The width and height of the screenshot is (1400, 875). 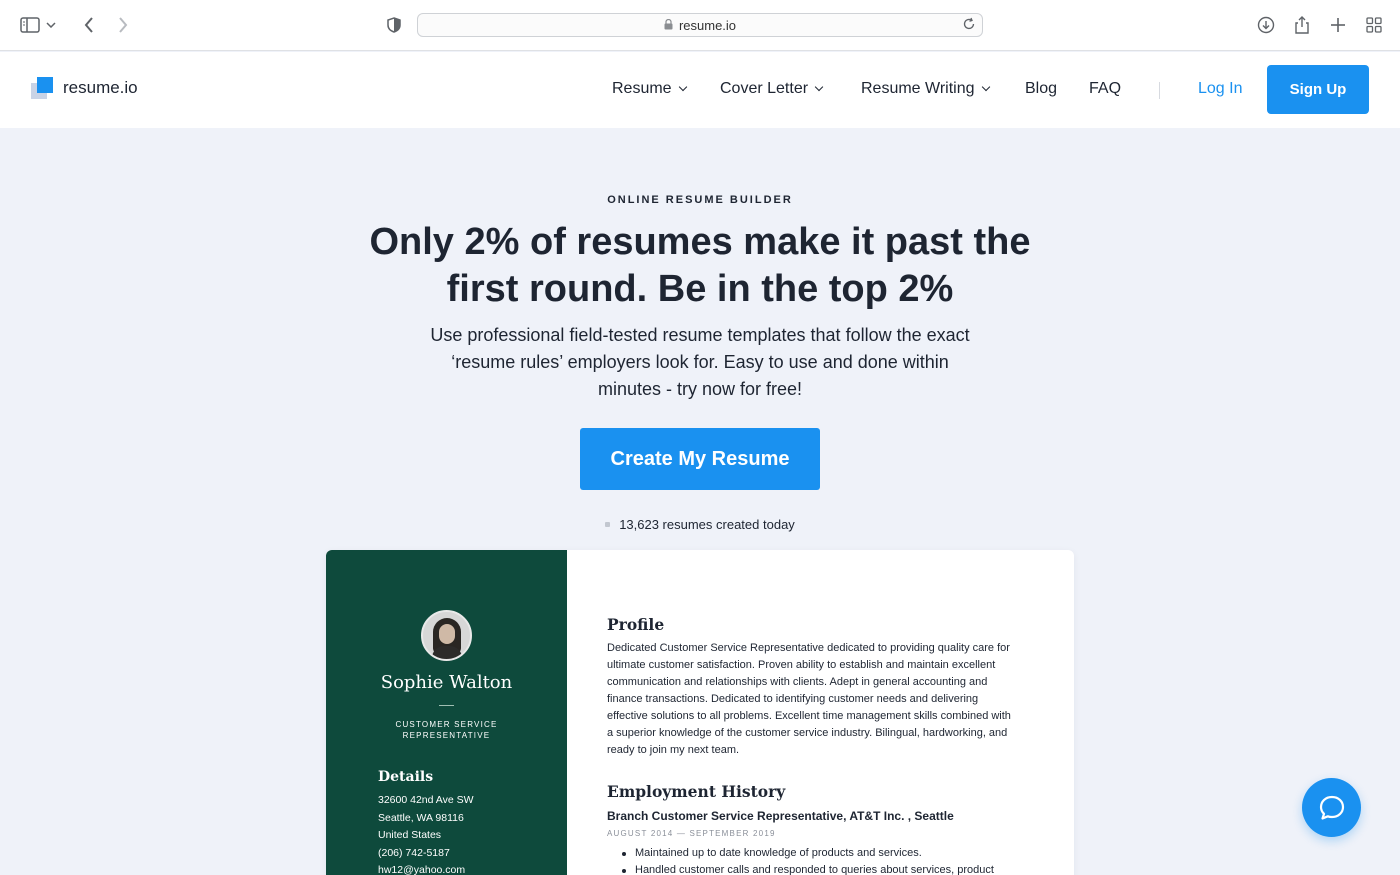 I want to click on title-line: CUSTOMER SERVICE, so click(x=446, y=724).